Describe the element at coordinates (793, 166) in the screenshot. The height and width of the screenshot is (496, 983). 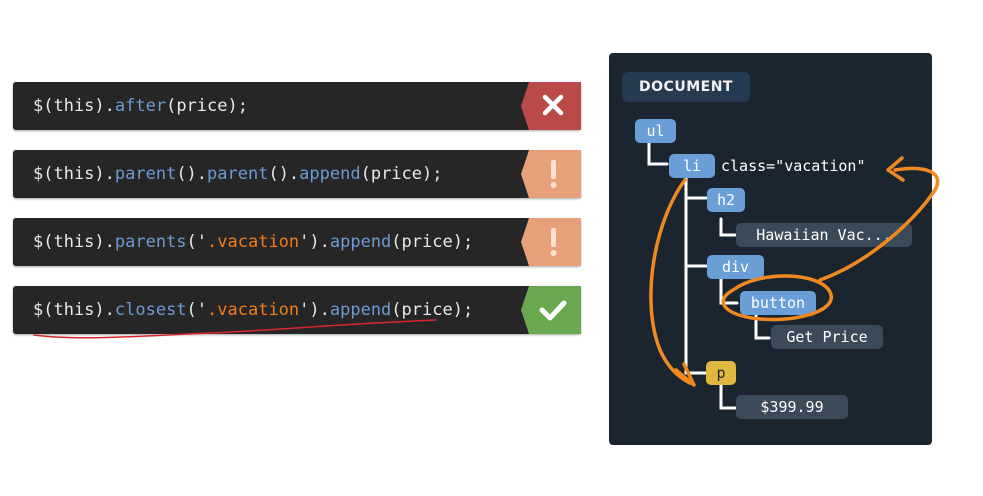
I see `li-class-attribute: class="vacation"` at that location.